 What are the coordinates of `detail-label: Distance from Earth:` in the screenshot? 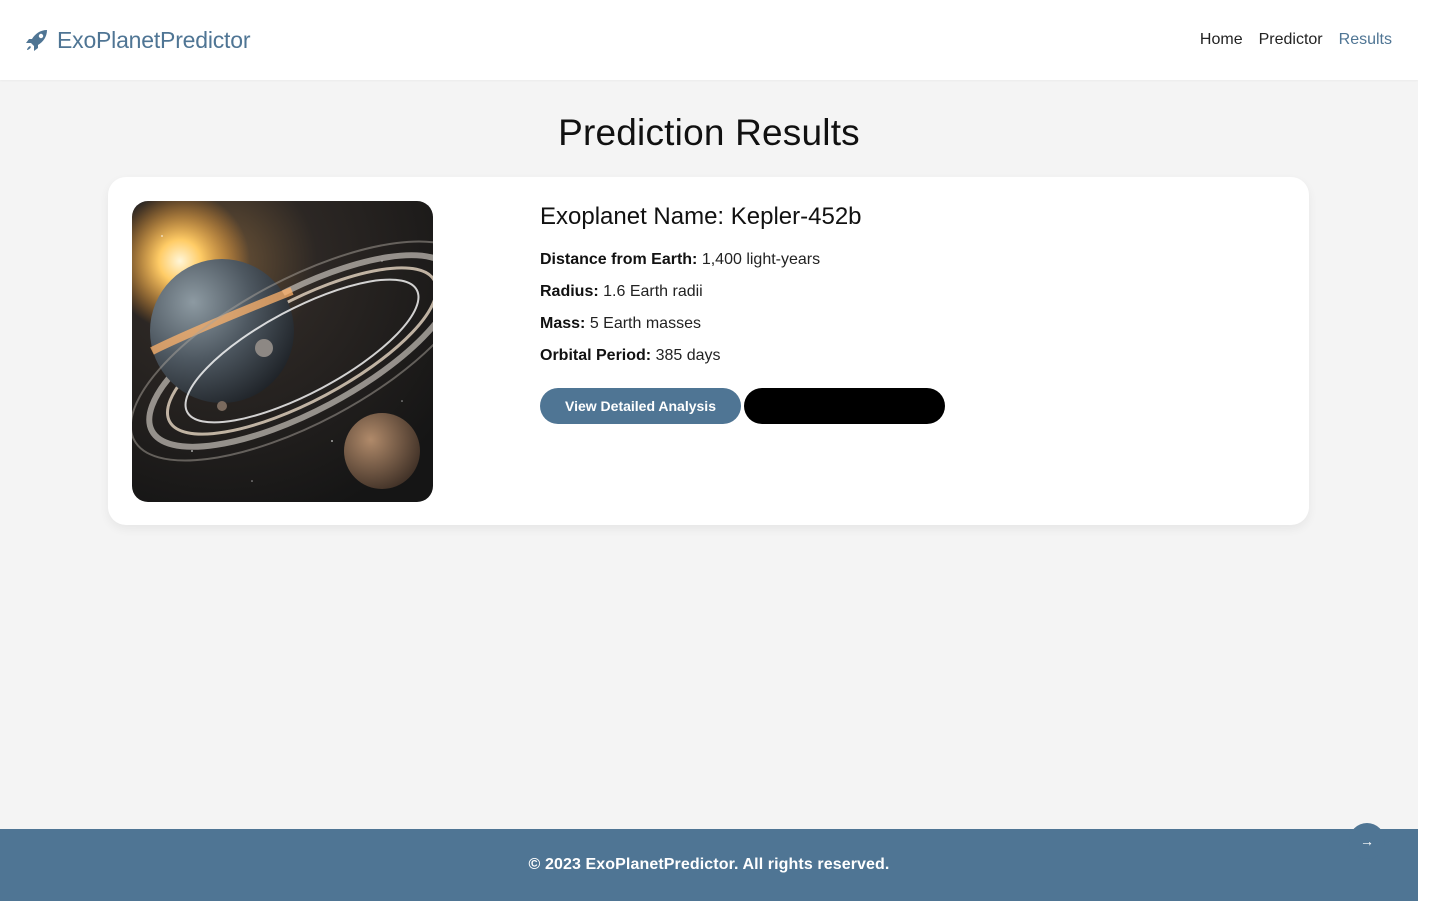 It's located at (619, 259).